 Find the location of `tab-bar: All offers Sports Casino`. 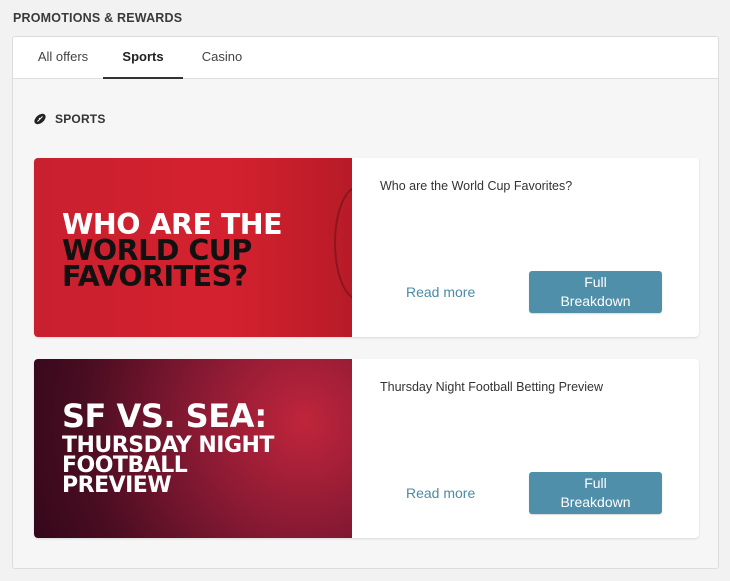

tab-bar: All offers Sports Casino is located at coordinates (365, 58).